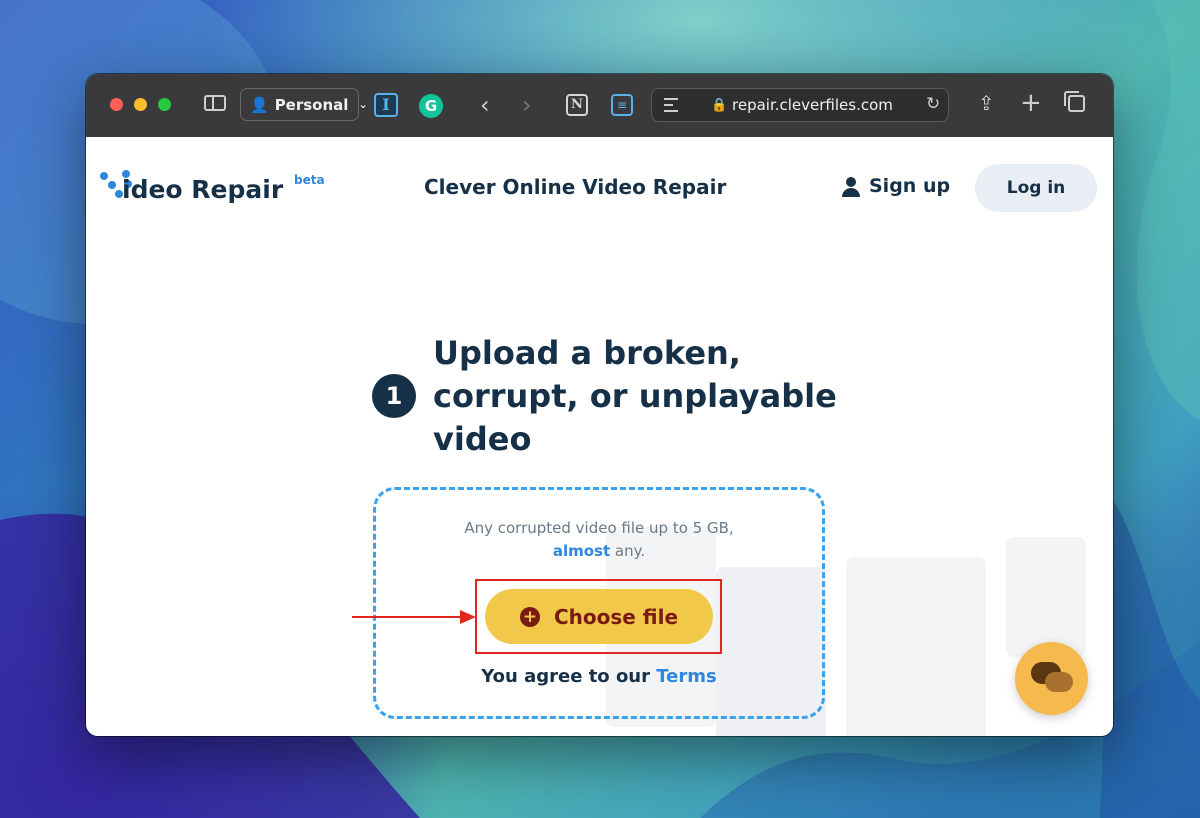 The image size is (1200, 818). I want to click on annotation-arrow, so click(414, 617).